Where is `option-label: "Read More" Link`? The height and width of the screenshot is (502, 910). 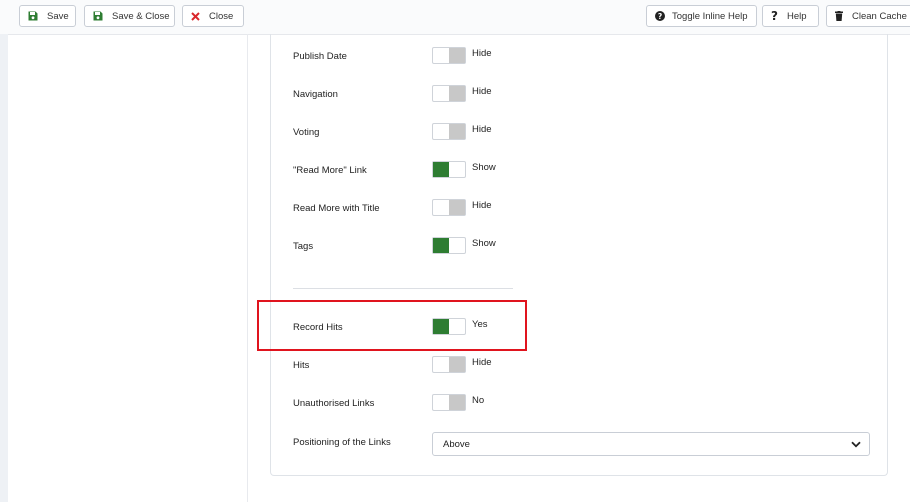
option-label: "Read More" Link is located at coordinates (330, 170).